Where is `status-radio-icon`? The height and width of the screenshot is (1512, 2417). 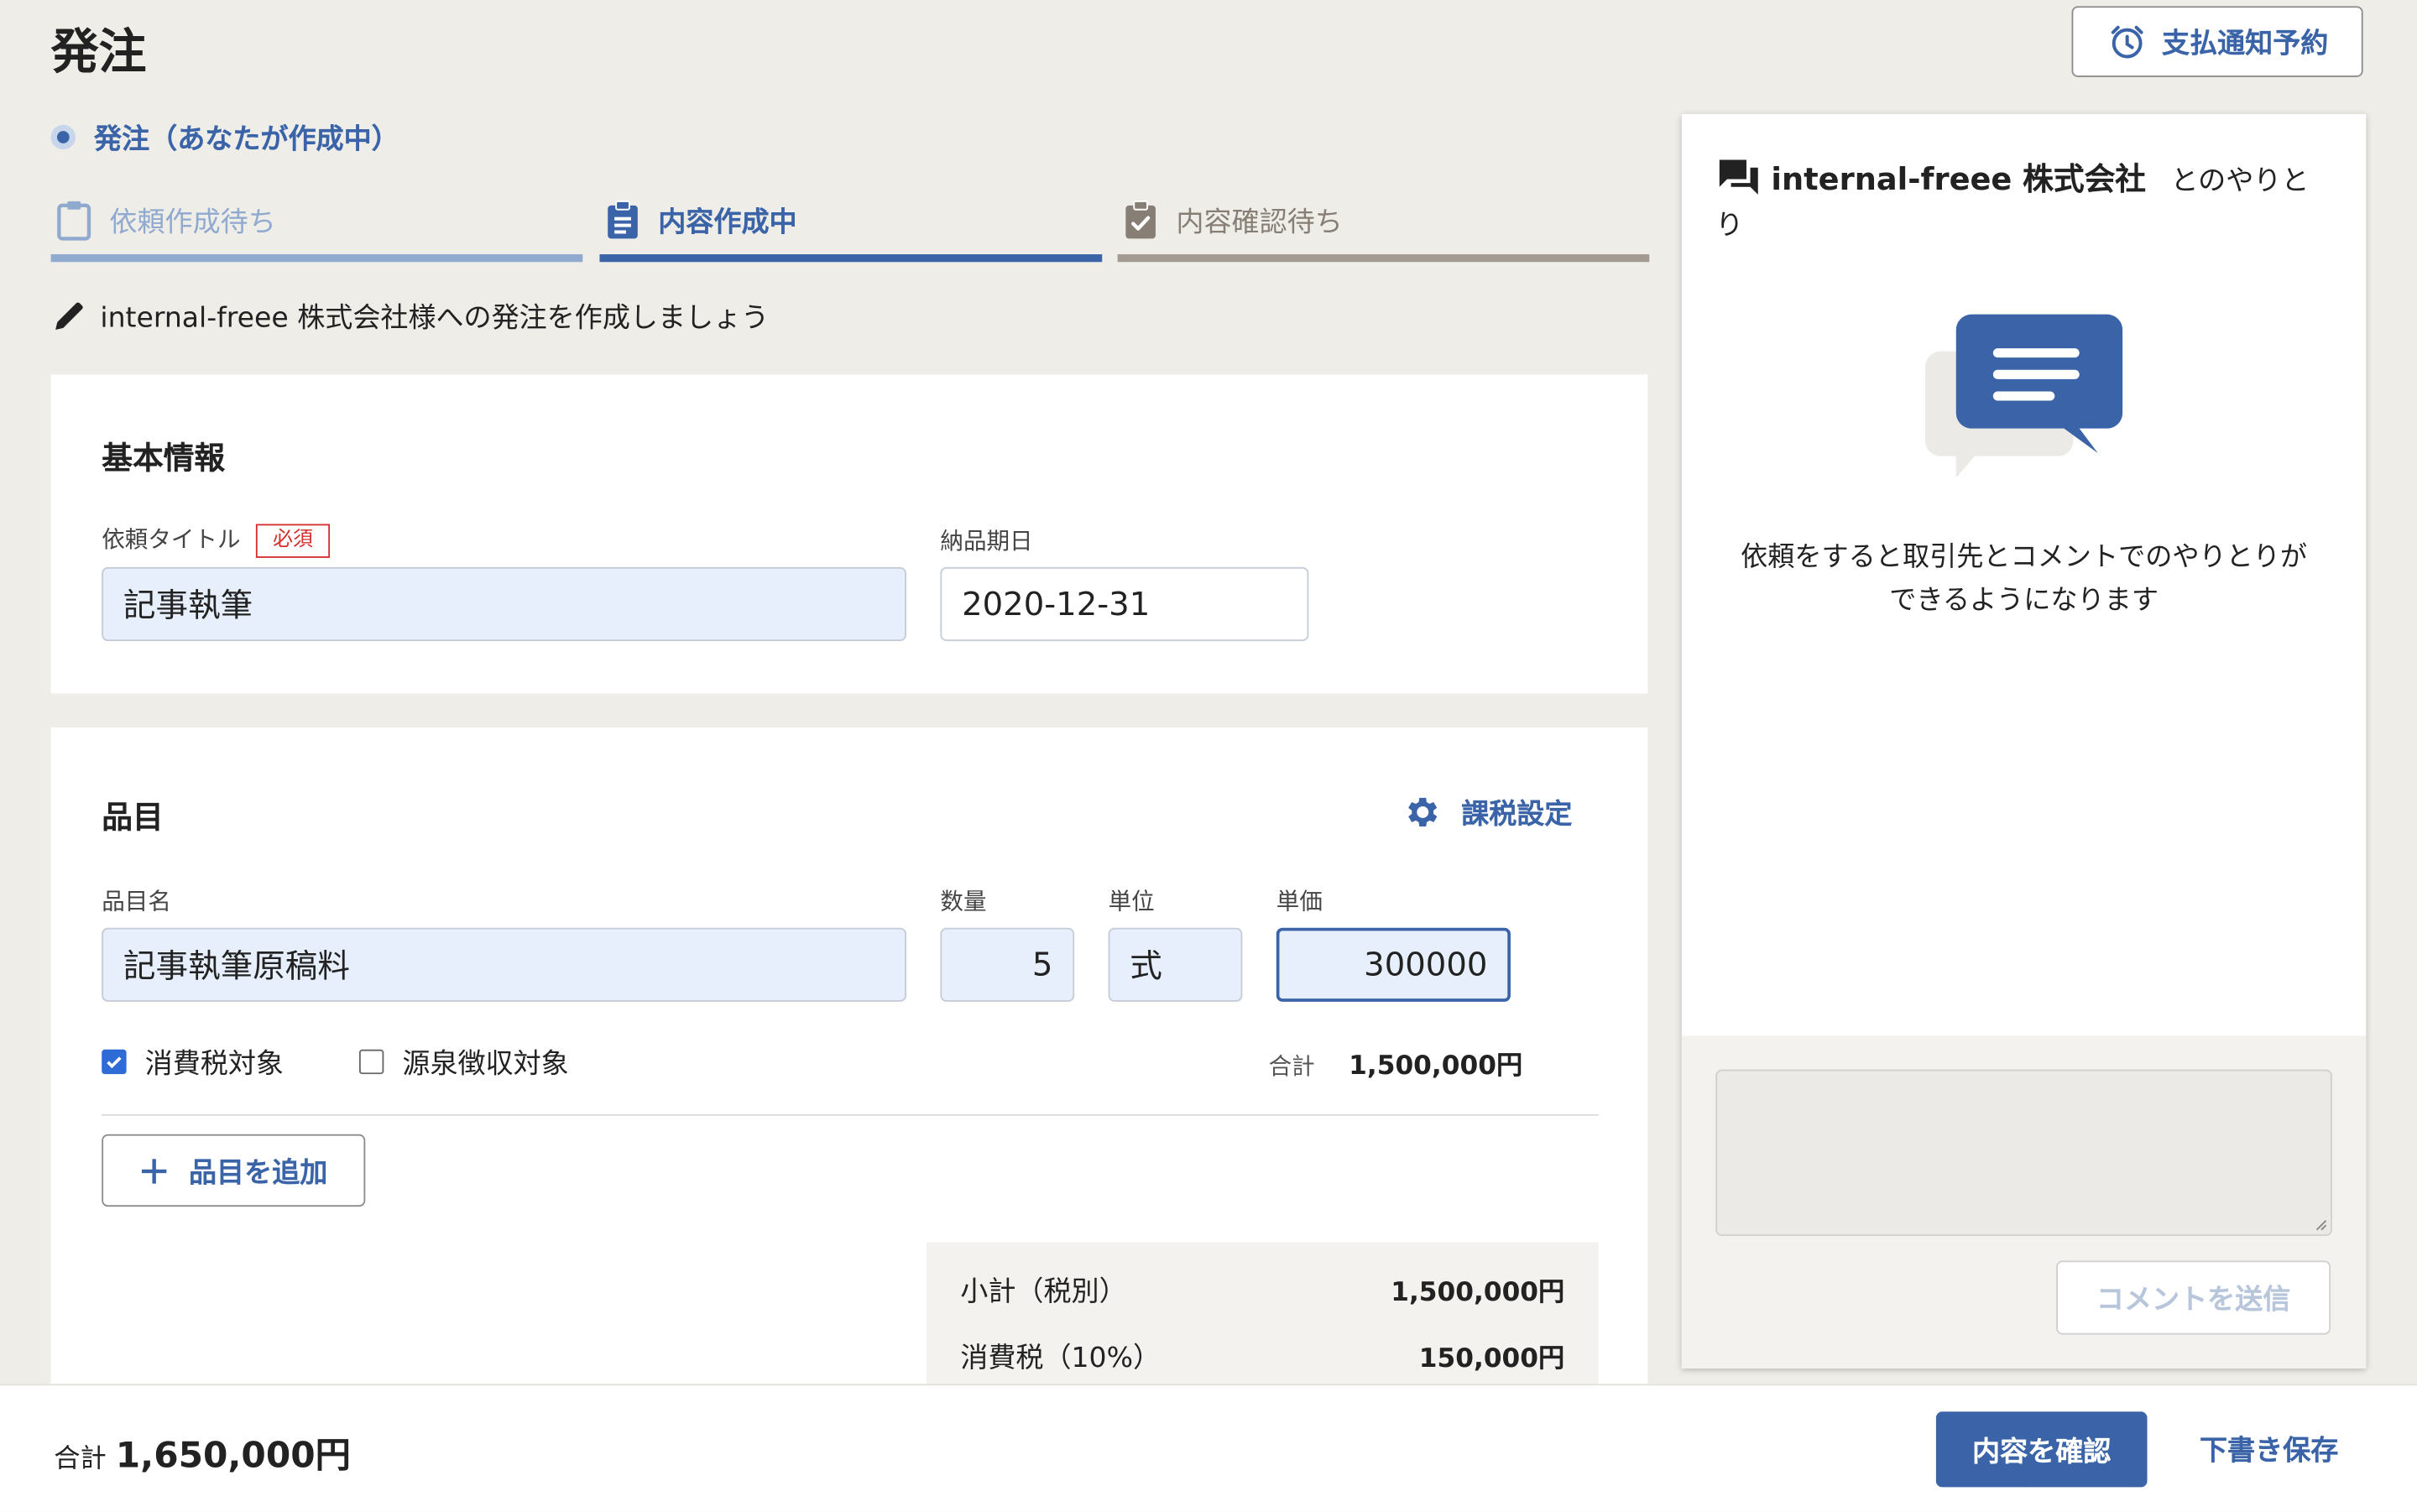
status-radio-icon is located at coordinates (63, 137).